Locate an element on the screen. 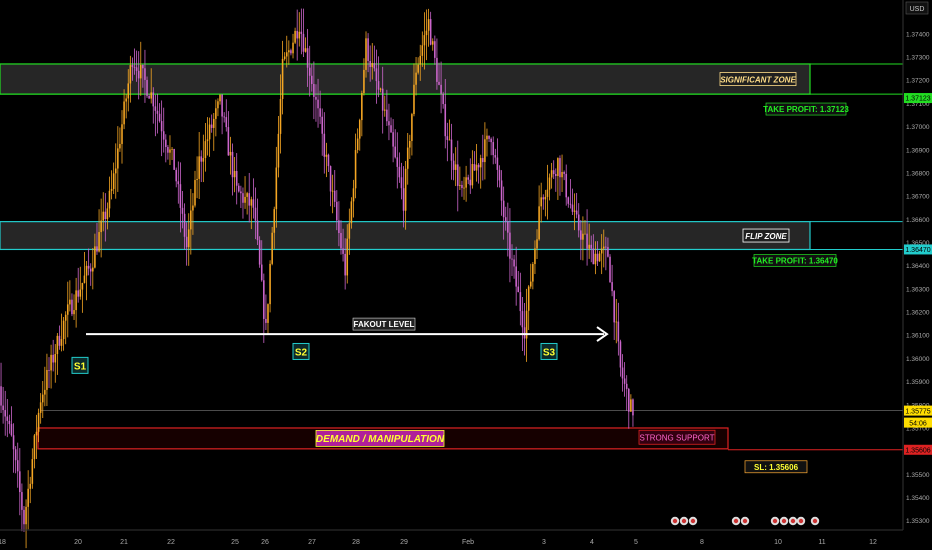  time-tick-label: 8 is located at coordinates (702, 542).